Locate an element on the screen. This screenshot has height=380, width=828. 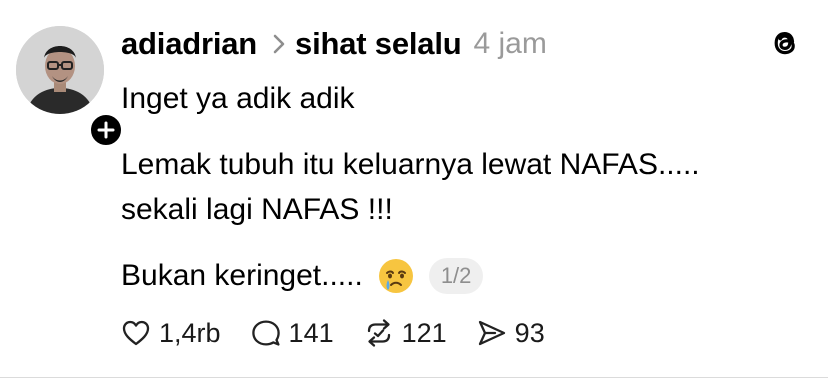
repost-icon is located at coordinates (378, 333).